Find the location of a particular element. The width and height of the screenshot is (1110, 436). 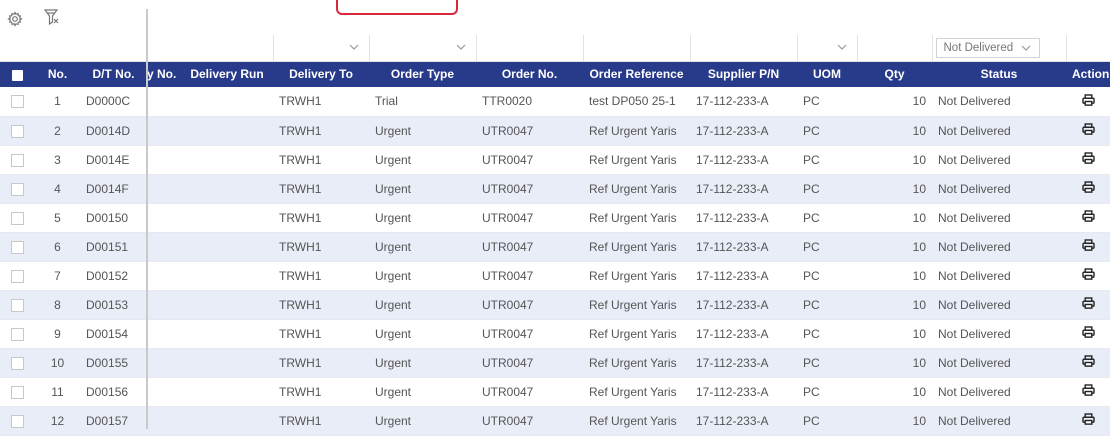

select-all-cell is located at coordinates (17, 74).